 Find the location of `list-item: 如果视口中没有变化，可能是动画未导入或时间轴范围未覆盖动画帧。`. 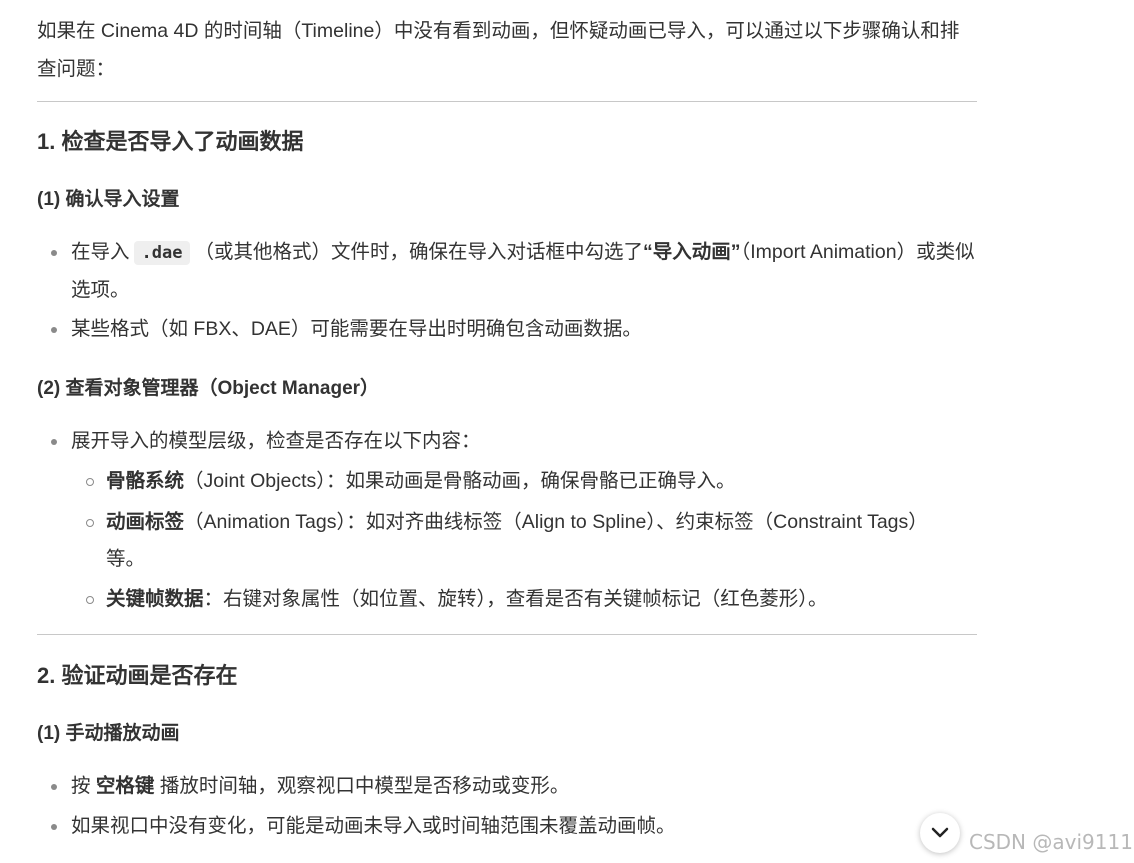

list-item: 如果视口中没有变化，可能是动画未导入或时间轴范围未覆盖动画帧。 is located at coordinates (501, 826).